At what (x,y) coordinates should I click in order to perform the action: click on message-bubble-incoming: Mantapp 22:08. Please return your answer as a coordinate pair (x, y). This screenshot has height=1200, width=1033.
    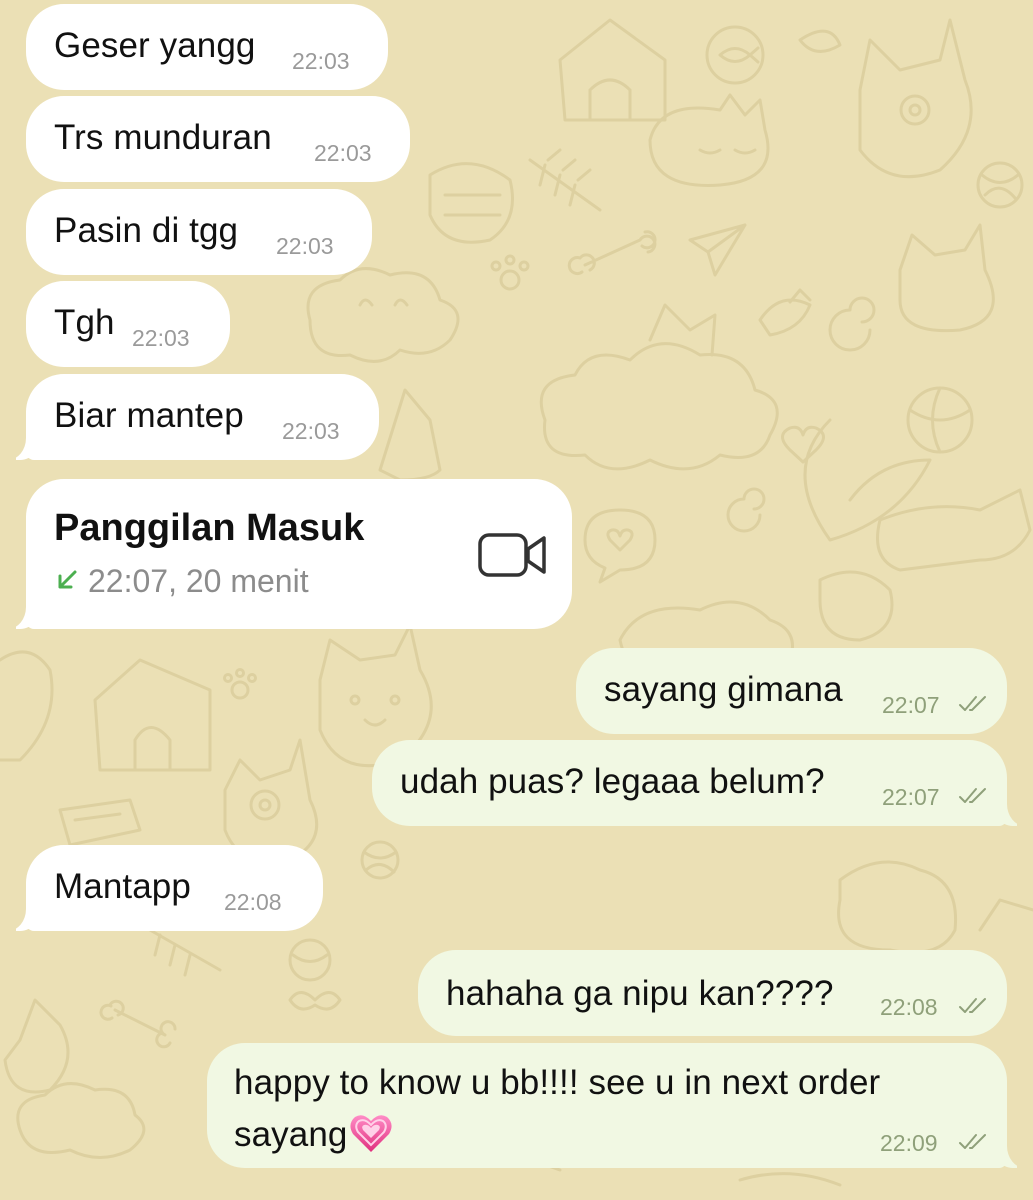
    Looking at the image, I should click on (163, 888).